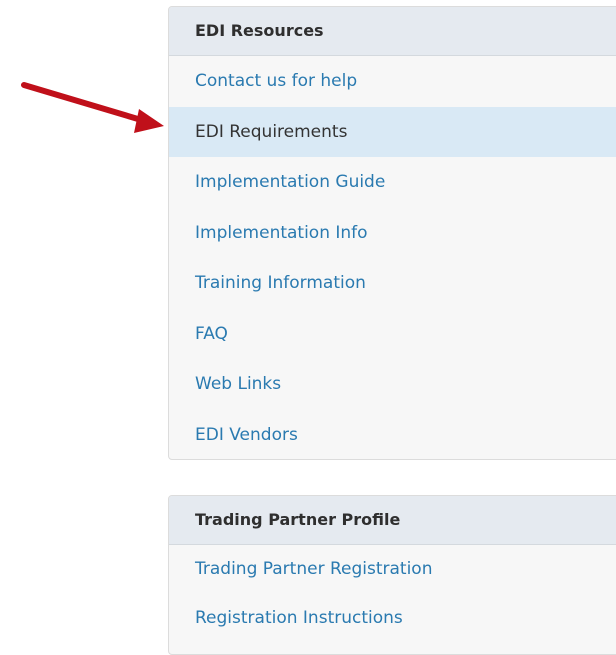 The width and height of the screenshot is (616, 655). I want to click on menu-item-trading-partner-registration: Trading Partner Registration, so click(392, 569).